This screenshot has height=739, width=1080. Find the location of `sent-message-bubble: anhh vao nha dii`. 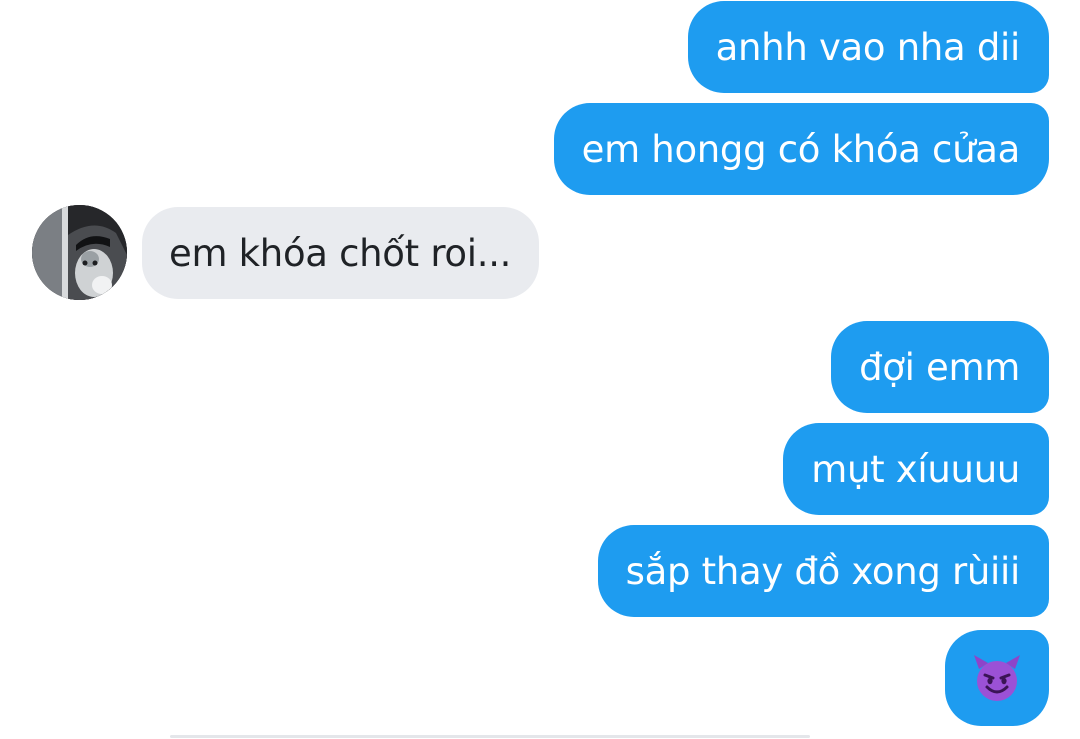

sent-message-bubble: anhh vao nha dii is located at coordinates (868, 47).